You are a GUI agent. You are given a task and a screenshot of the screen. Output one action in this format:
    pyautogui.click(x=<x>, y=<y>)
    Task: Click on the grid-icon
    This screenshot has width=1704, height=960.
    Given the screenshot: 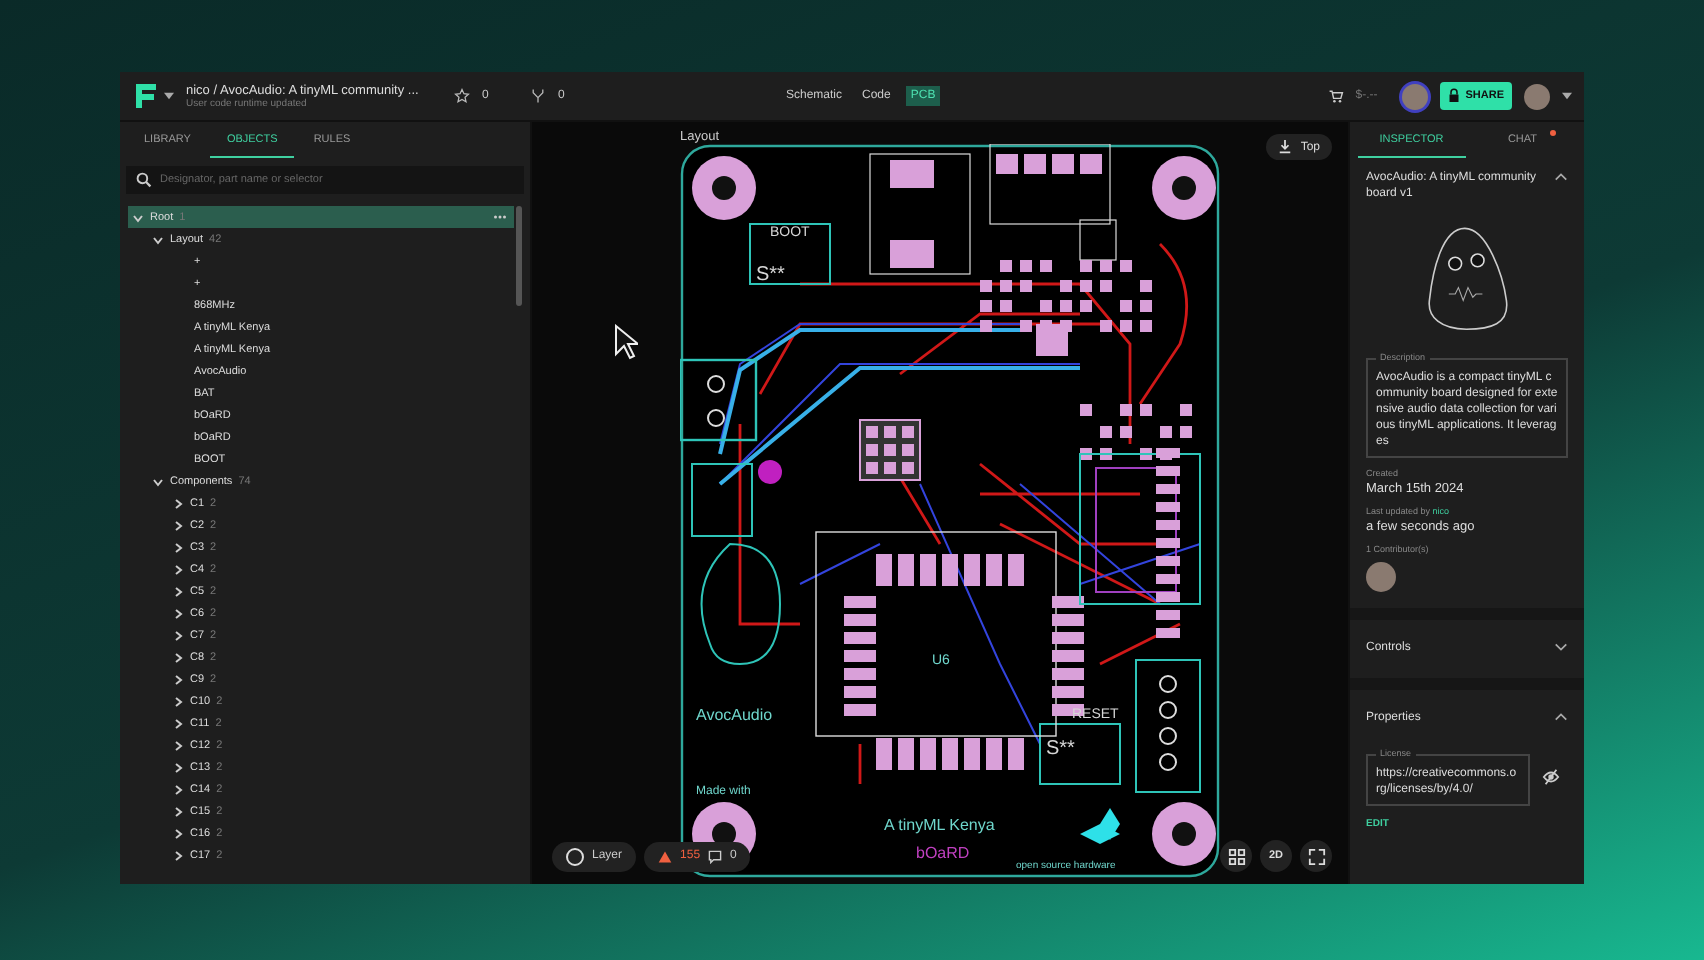 What is the action you would take?
    pyautogui.click(x=1236, y=856)
    